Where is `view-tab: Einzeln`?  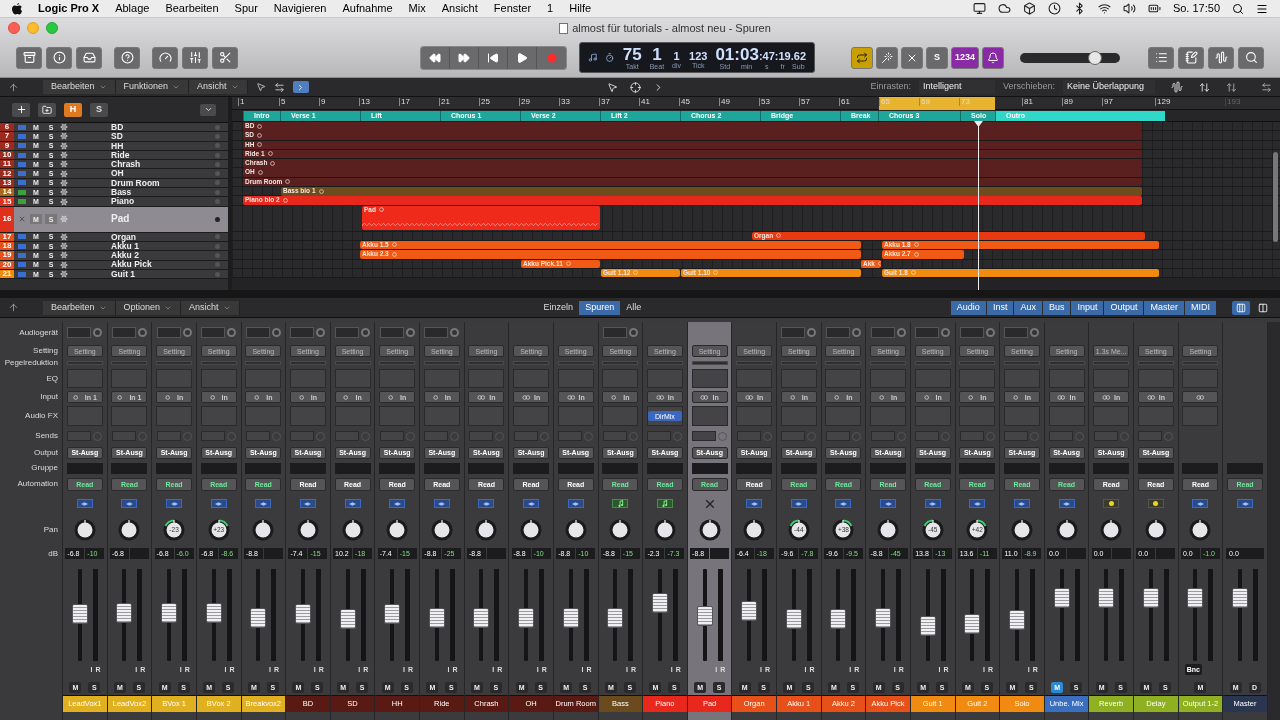
view-tab: Einzeln is located at coordinates (558, 307).